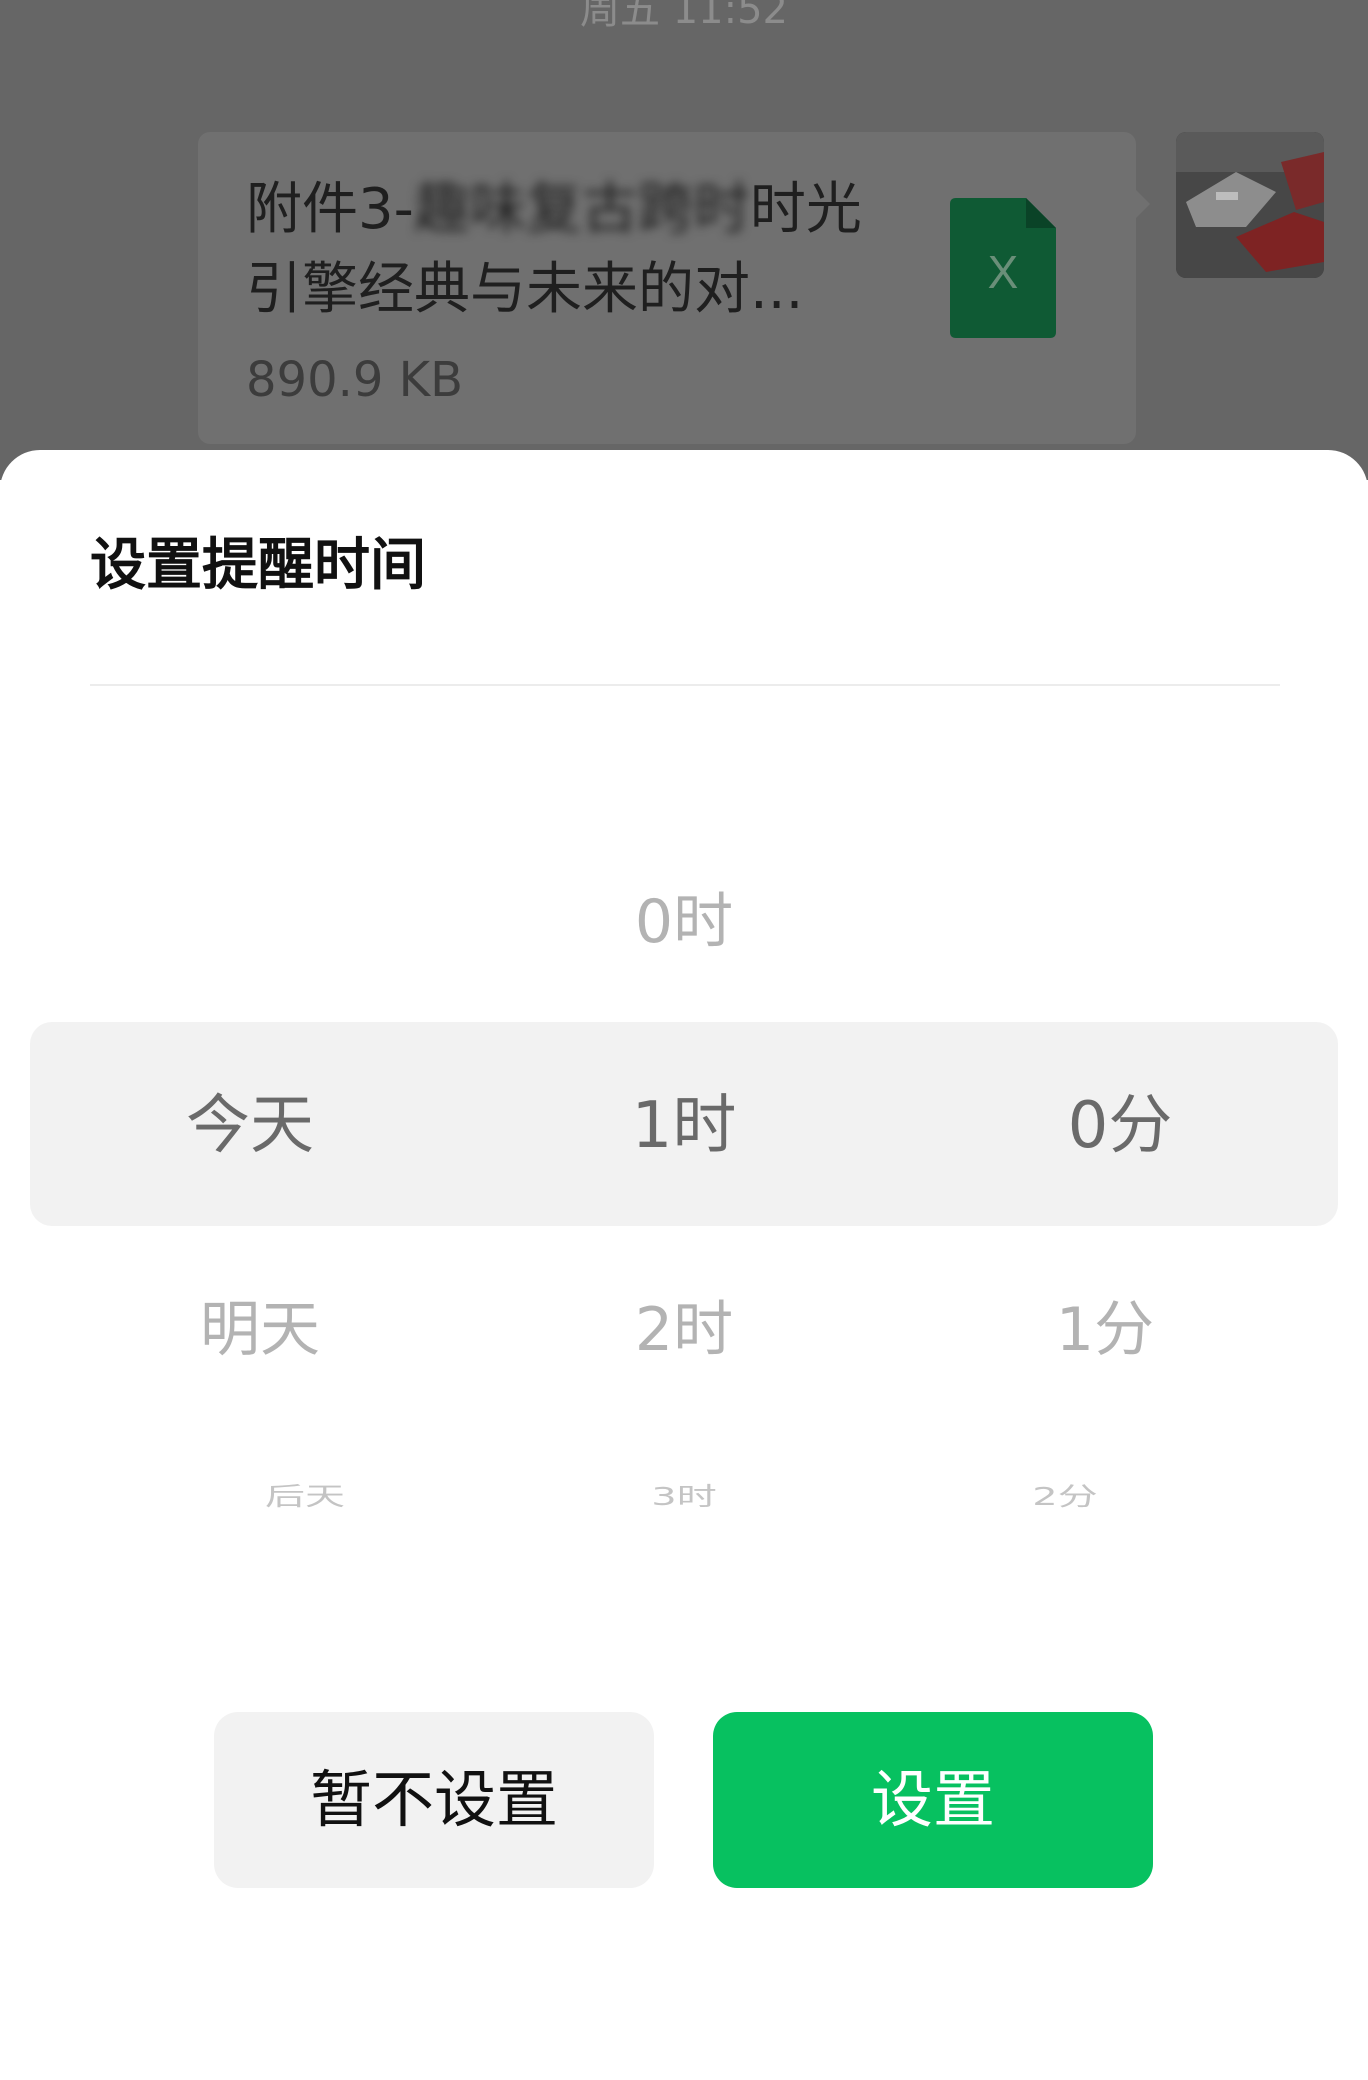 This screenshot has height=2080, width=1368. I want to click on excel-file-letter: X, so click(1003, 272).